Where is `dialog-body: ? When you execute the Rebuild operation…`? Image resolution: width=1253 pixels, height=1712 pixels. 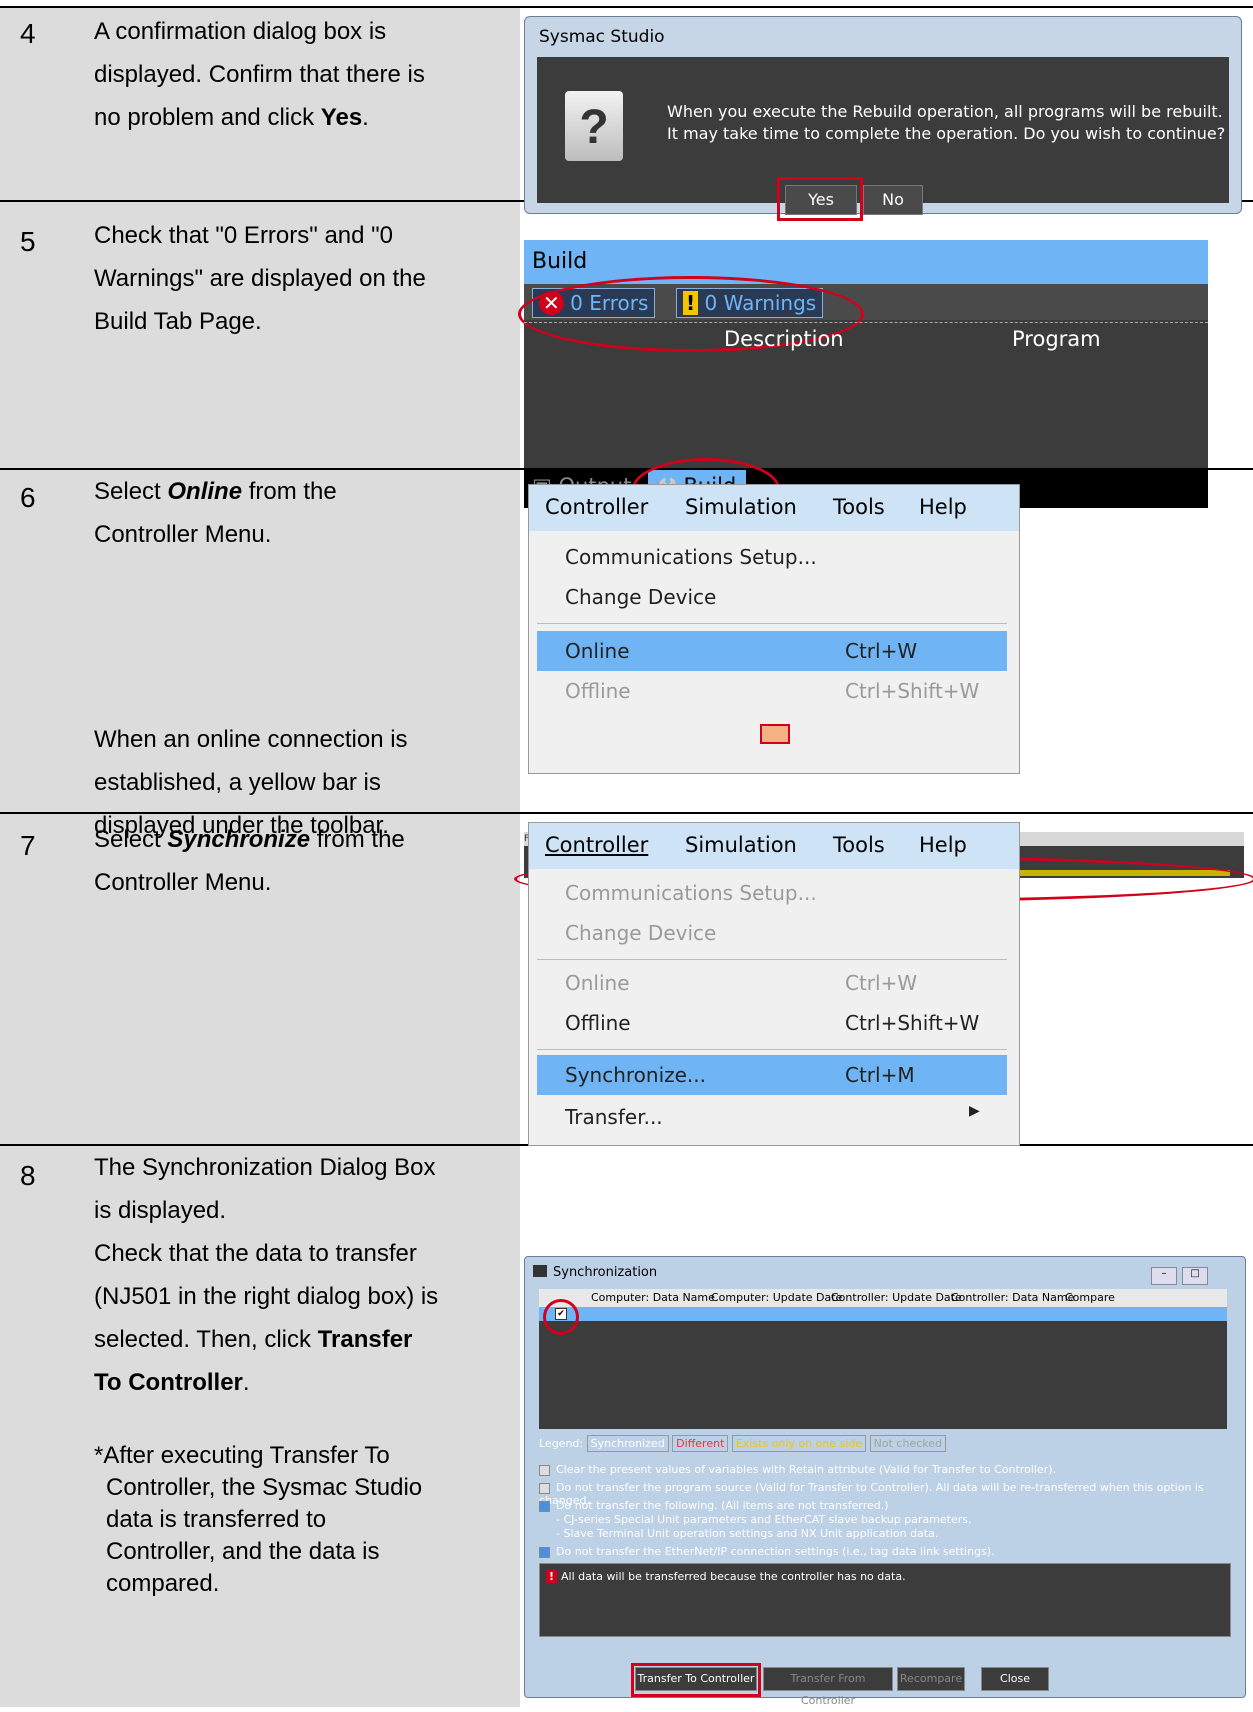
dialog-body: ? When you execute the Rebuild operation… is located at coordinates (883, 139).